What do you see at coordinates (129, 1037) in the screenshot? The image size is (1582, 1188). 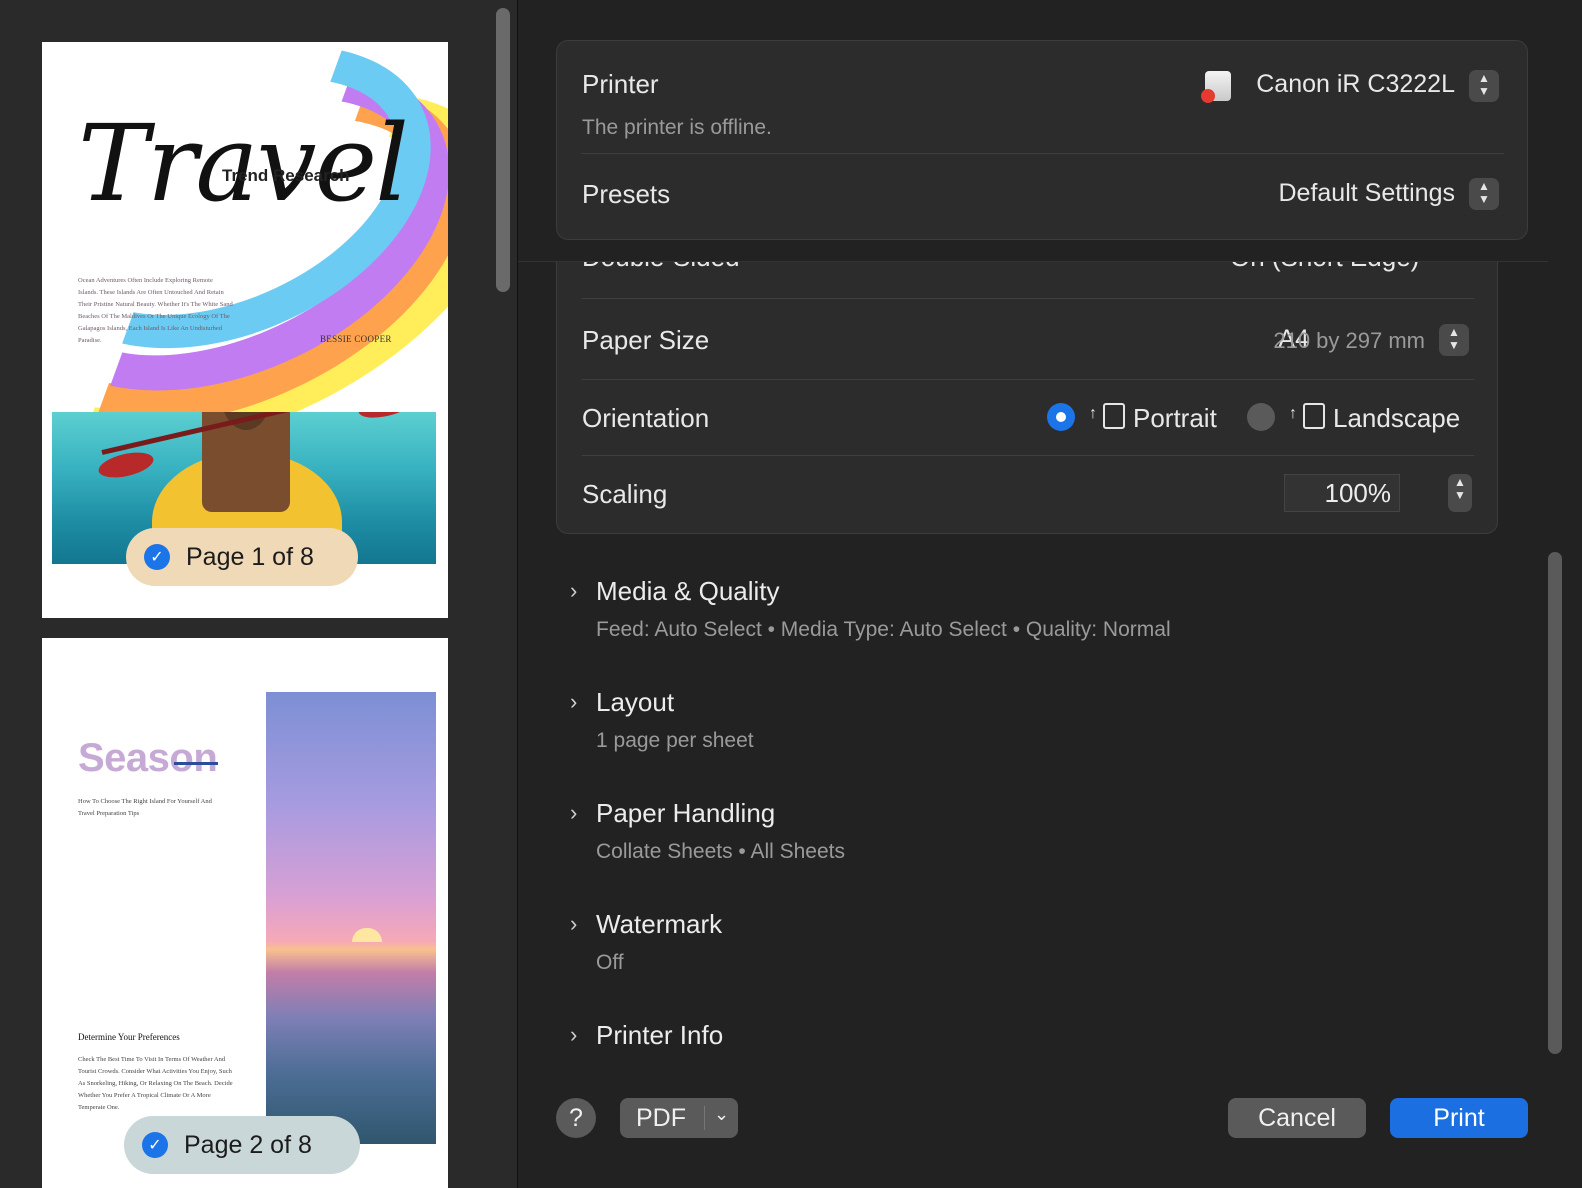 I see `page2-heading: Determine Your Preferences` at bounding box center [129, 1037].